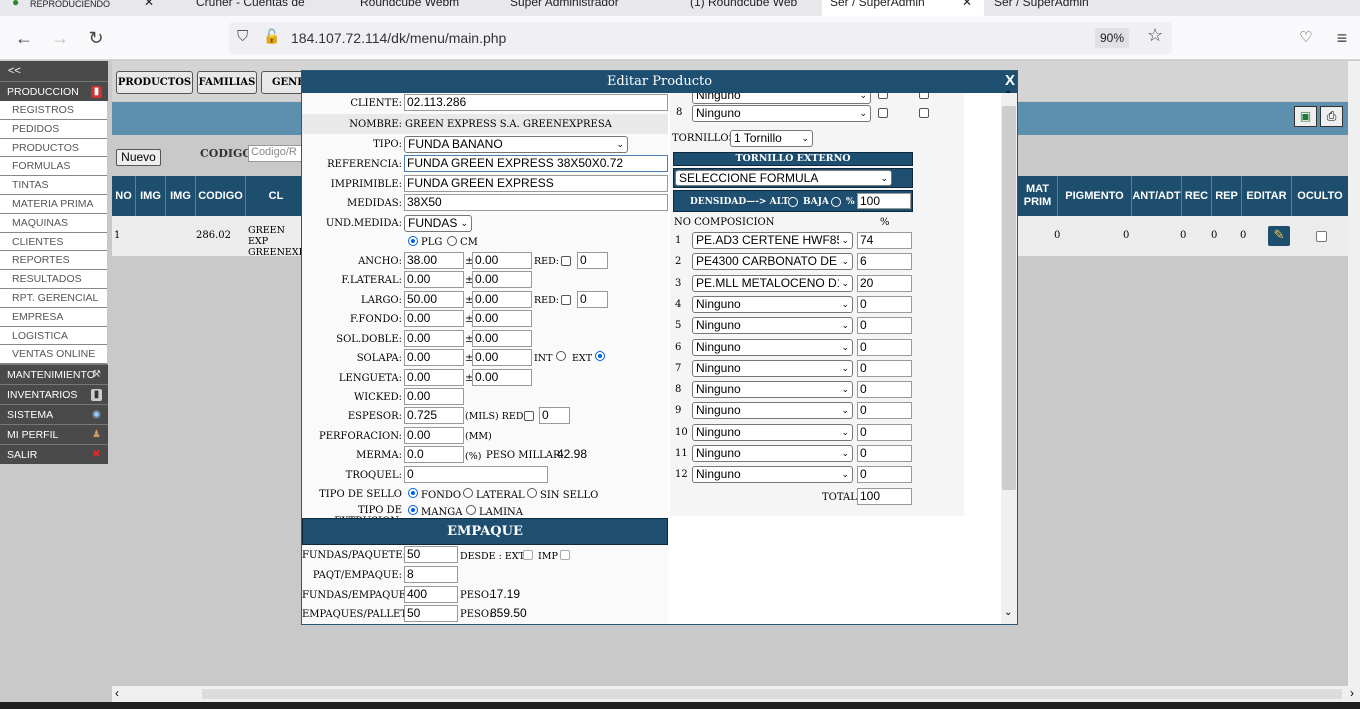 The height and width of the screenshot is (709, 1360). I want to click on sidebar-item-sistema: SISTEMA ◉, so click(54, 414).